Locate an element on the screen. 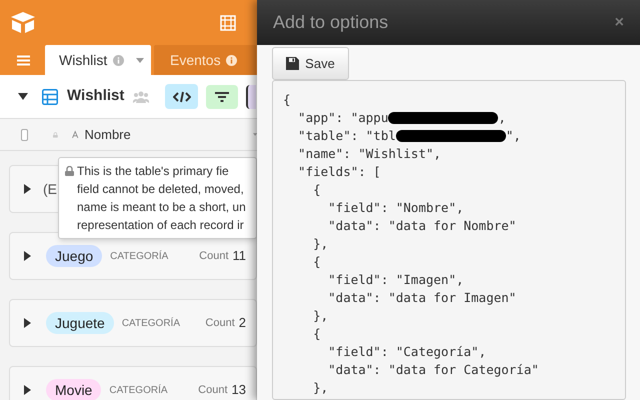 The height and width of the screenshot is (400, 640). count-value: 2 is located at coordinates (242, 323).